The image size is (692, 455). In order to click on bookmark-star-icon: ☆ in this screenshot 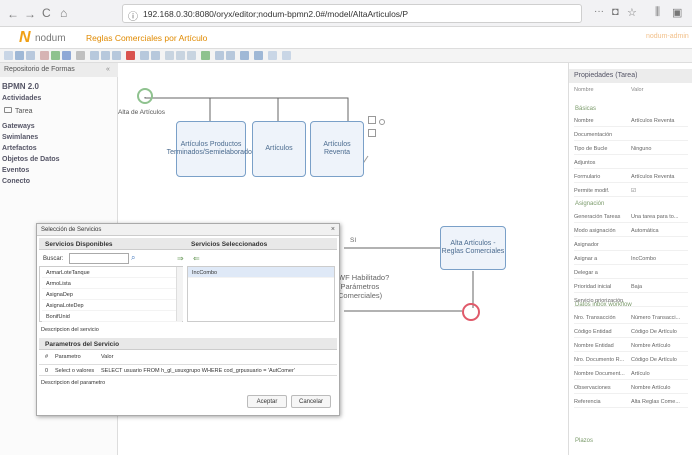, I will do `click(632, 12)`.